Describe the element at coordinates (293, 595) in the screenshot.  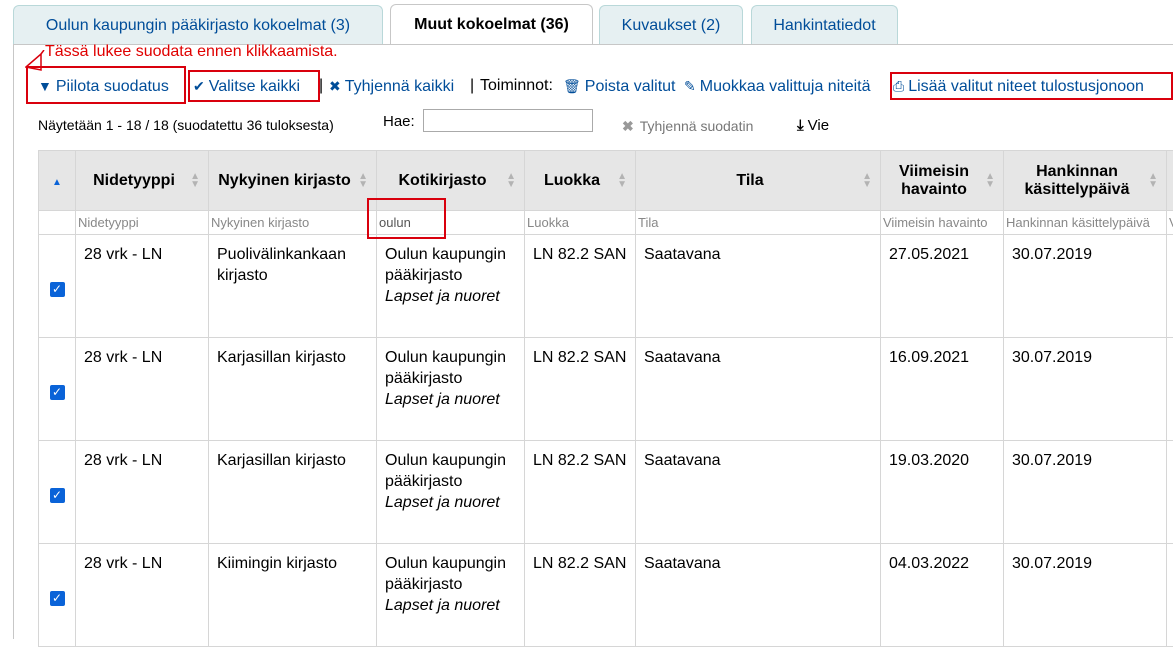
I see `cell-current-library: Kiimingin kirjasto` at that location.